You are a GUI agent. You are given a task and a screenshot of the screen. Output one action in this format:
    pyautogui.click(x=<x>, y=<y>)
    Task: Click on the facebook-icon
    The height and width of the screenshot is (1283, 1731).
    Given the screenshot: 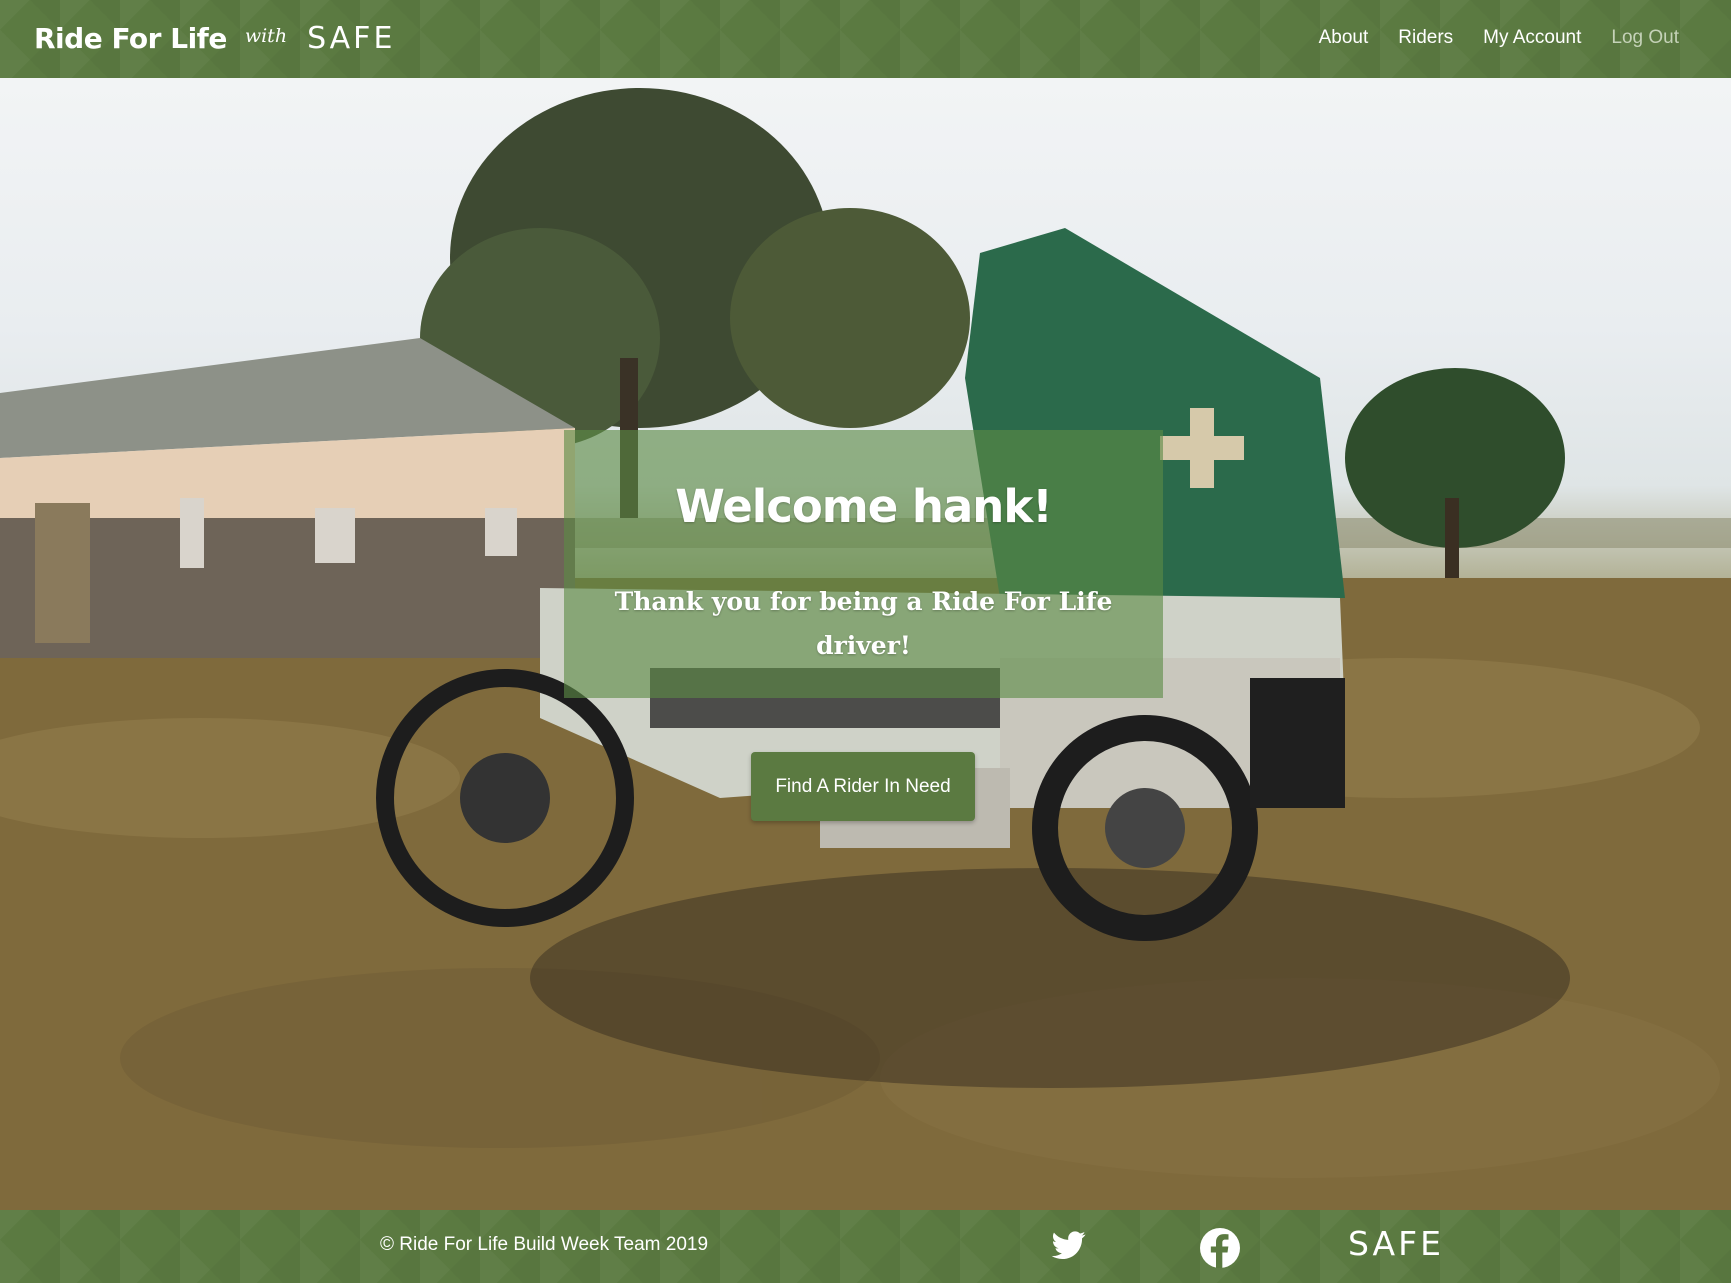 What is the action you would take?
    pyautogui.click(x=1220, y=1248)
    